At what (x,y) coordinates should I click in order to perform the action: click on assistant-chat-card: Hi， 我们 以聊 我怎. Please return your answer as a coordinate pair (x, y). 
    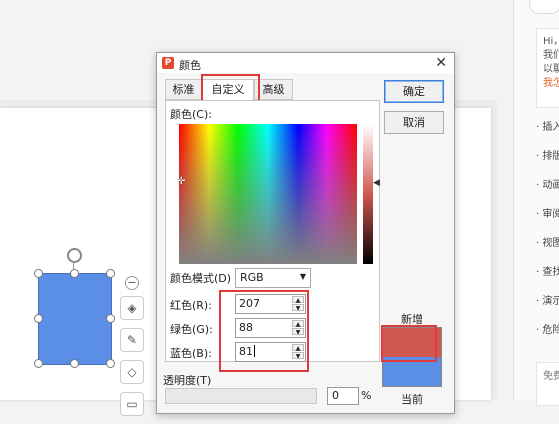
    Looking at the image, I should click on (547, 68).